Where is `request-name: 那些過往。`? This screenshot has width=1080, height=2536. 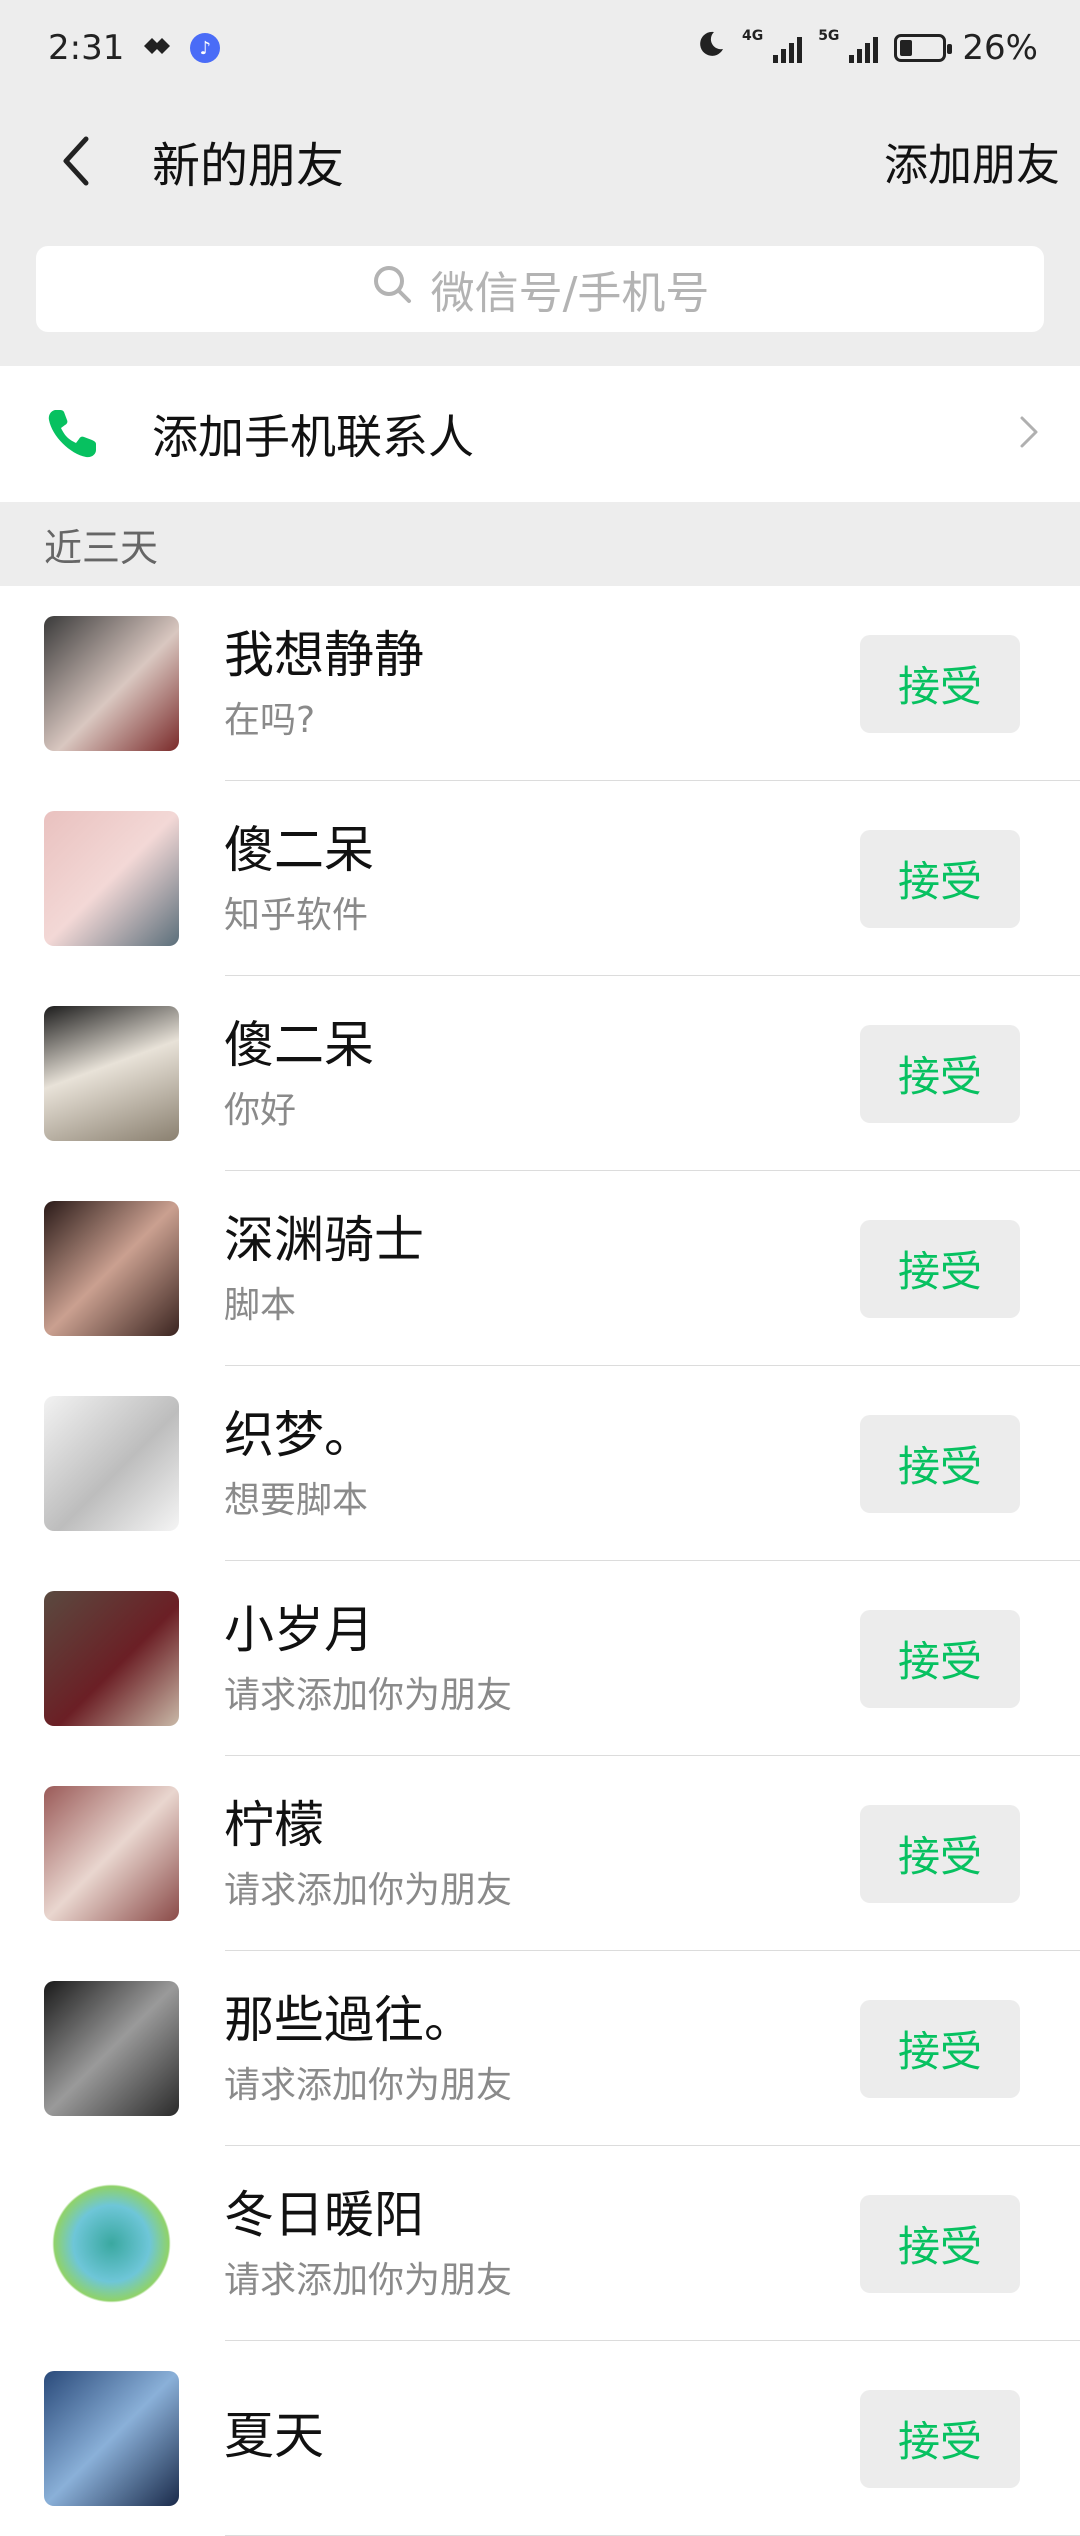
request-name: 那些過往。 is located at coordinates (349, 2019).